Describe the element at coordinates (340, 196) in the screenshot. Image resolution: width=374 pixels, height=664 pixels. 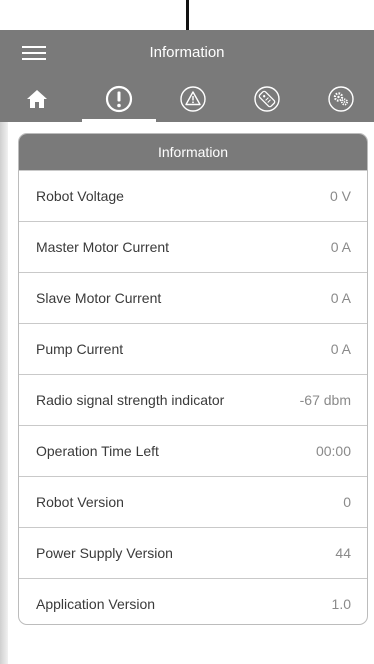
I see `row-value: 0 V` at that location.